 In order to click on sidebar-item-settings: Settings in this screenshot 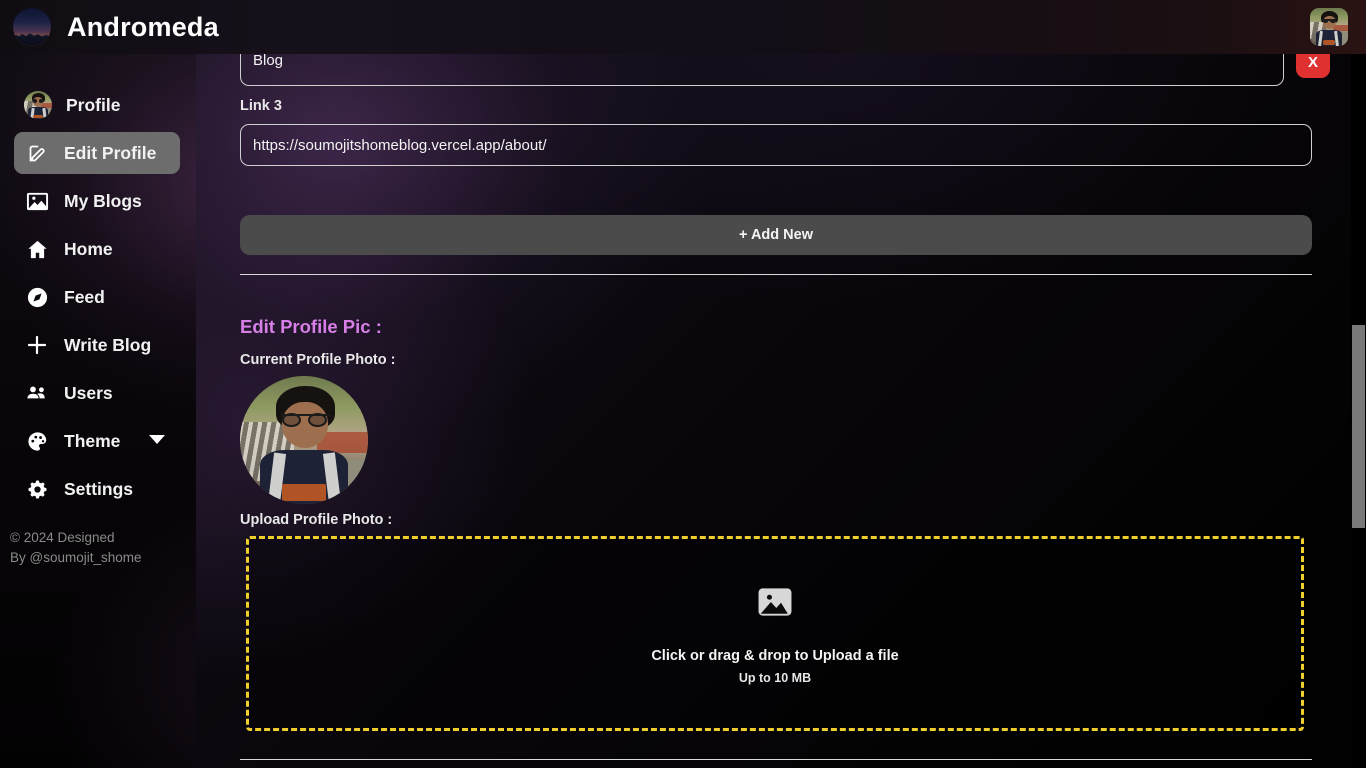, I will do `click(97, 489)`.